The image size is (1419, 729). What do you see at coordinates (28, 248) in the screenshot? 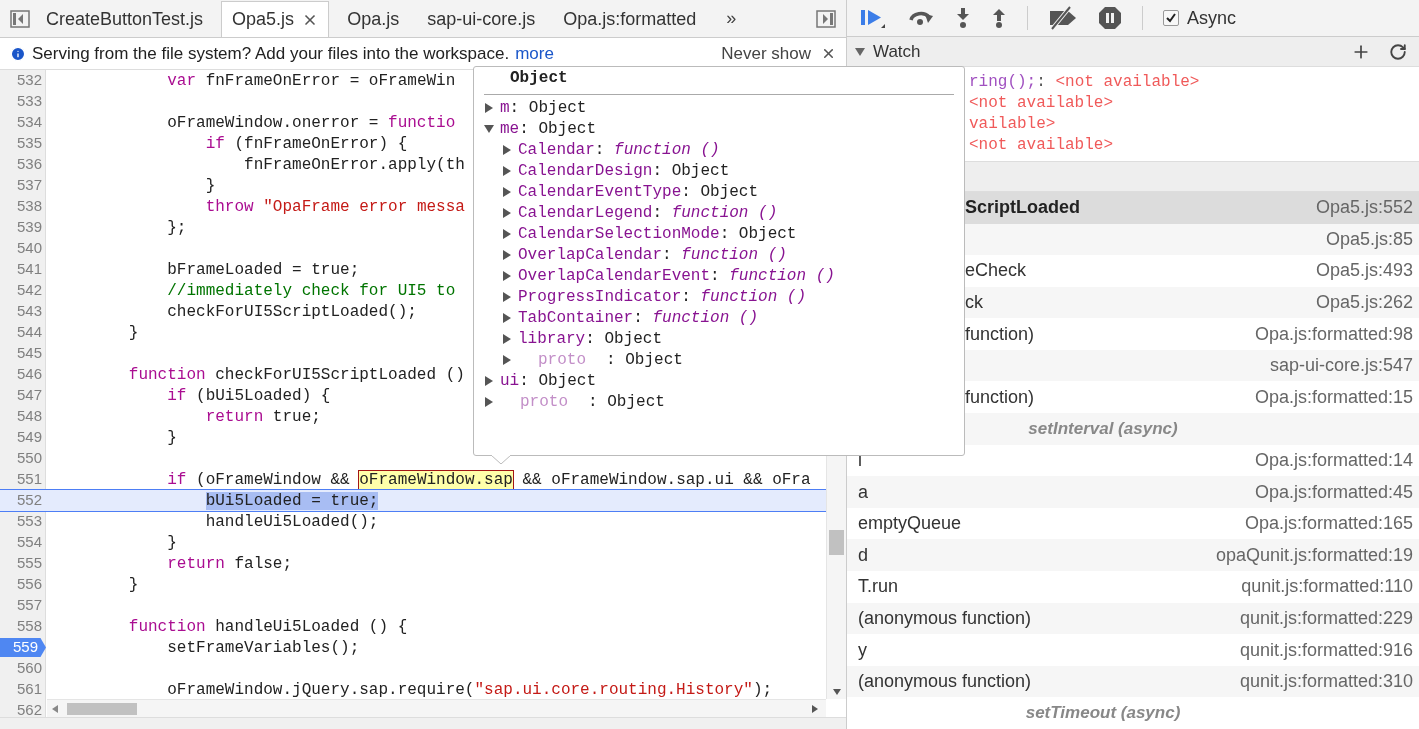
I see `line-number: 540` at bounding box center [28, 248].